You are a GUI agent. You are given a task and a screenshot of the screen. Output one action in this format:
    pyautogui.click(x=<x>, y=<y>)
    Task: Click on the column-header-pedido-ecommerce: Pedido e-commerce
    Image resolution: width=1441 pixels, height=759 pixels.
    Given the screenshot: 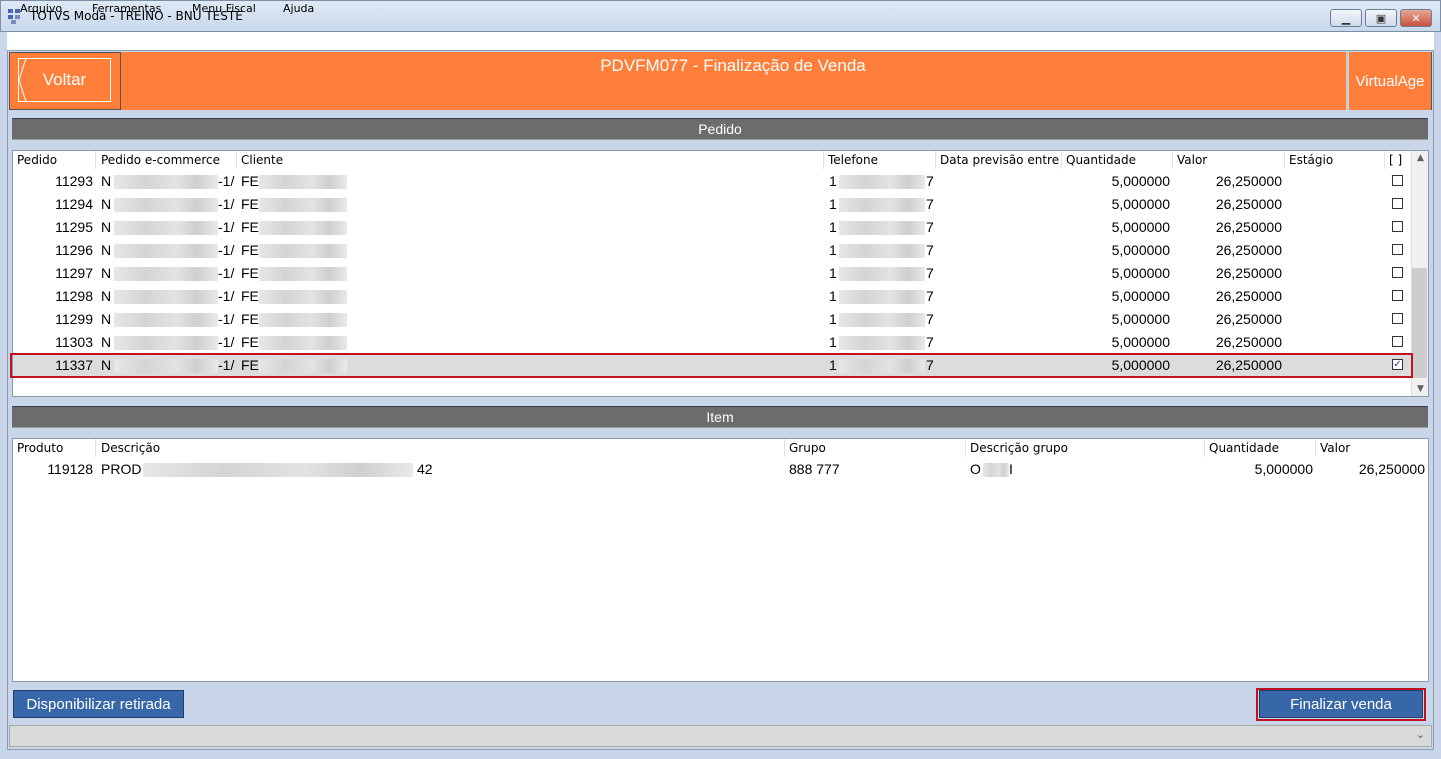 What is the action you would take?
    pyautogui.click(x=167, y=160)
    